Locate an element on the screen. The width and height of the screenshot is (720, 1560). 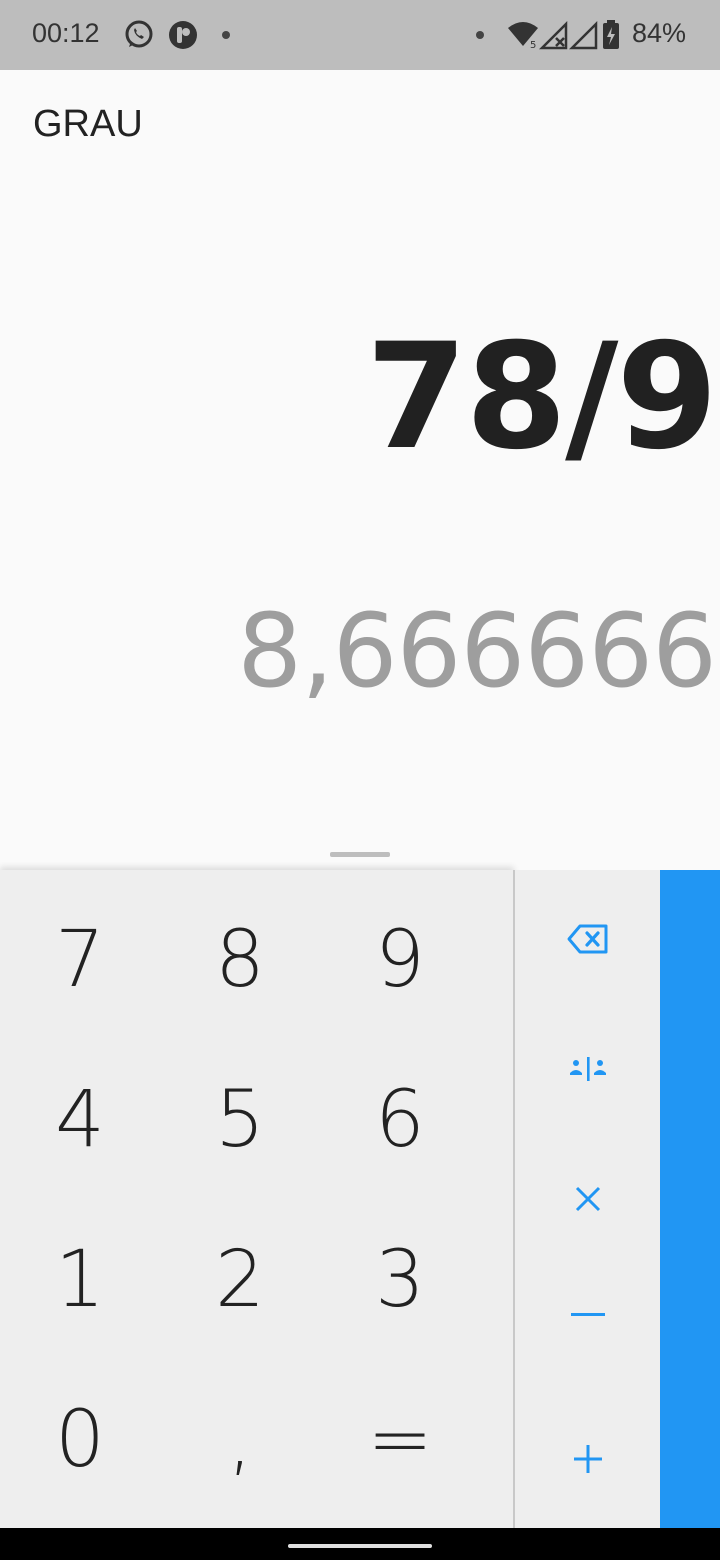
divide-icon is located at coordinates (587, 1069).